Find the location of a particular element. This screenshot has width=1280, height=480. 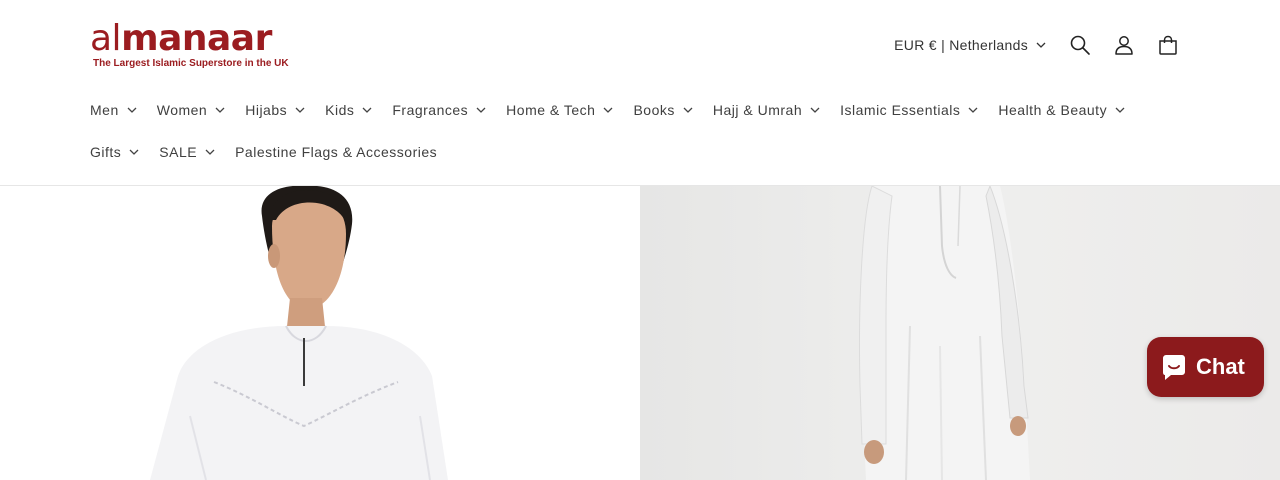

cart-button is located at coordinates (1168, 45).